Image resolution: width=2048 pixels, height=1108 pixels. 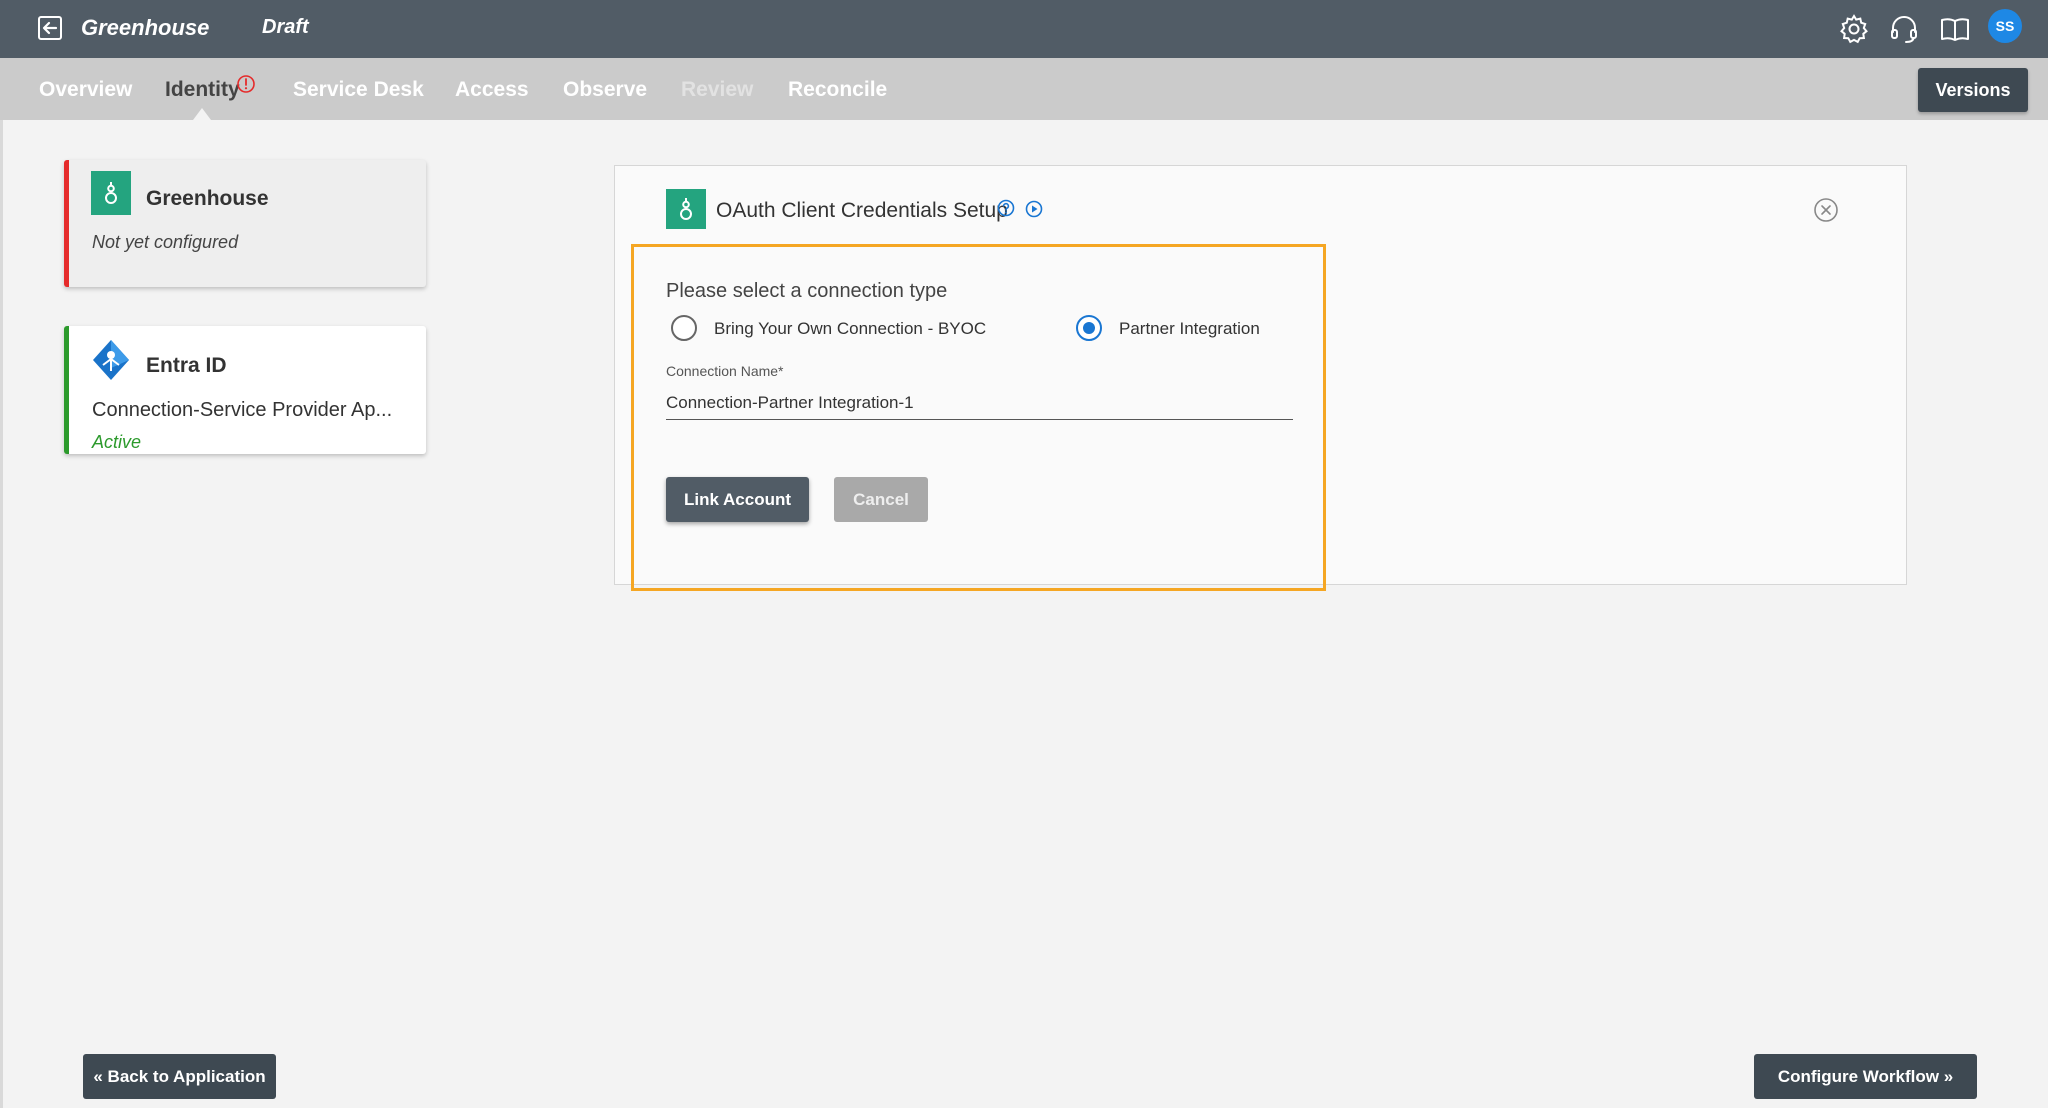 What do you see at coordinates (1034, 209) in the screenshot?
I see `play-video-icon` at bounding box center [1034, 209].